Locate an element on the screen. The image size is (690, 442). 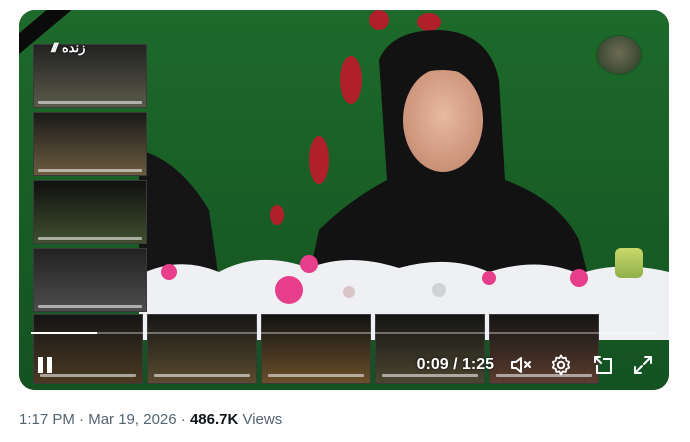
side-thumbnails is located at coordinates (90, 195).